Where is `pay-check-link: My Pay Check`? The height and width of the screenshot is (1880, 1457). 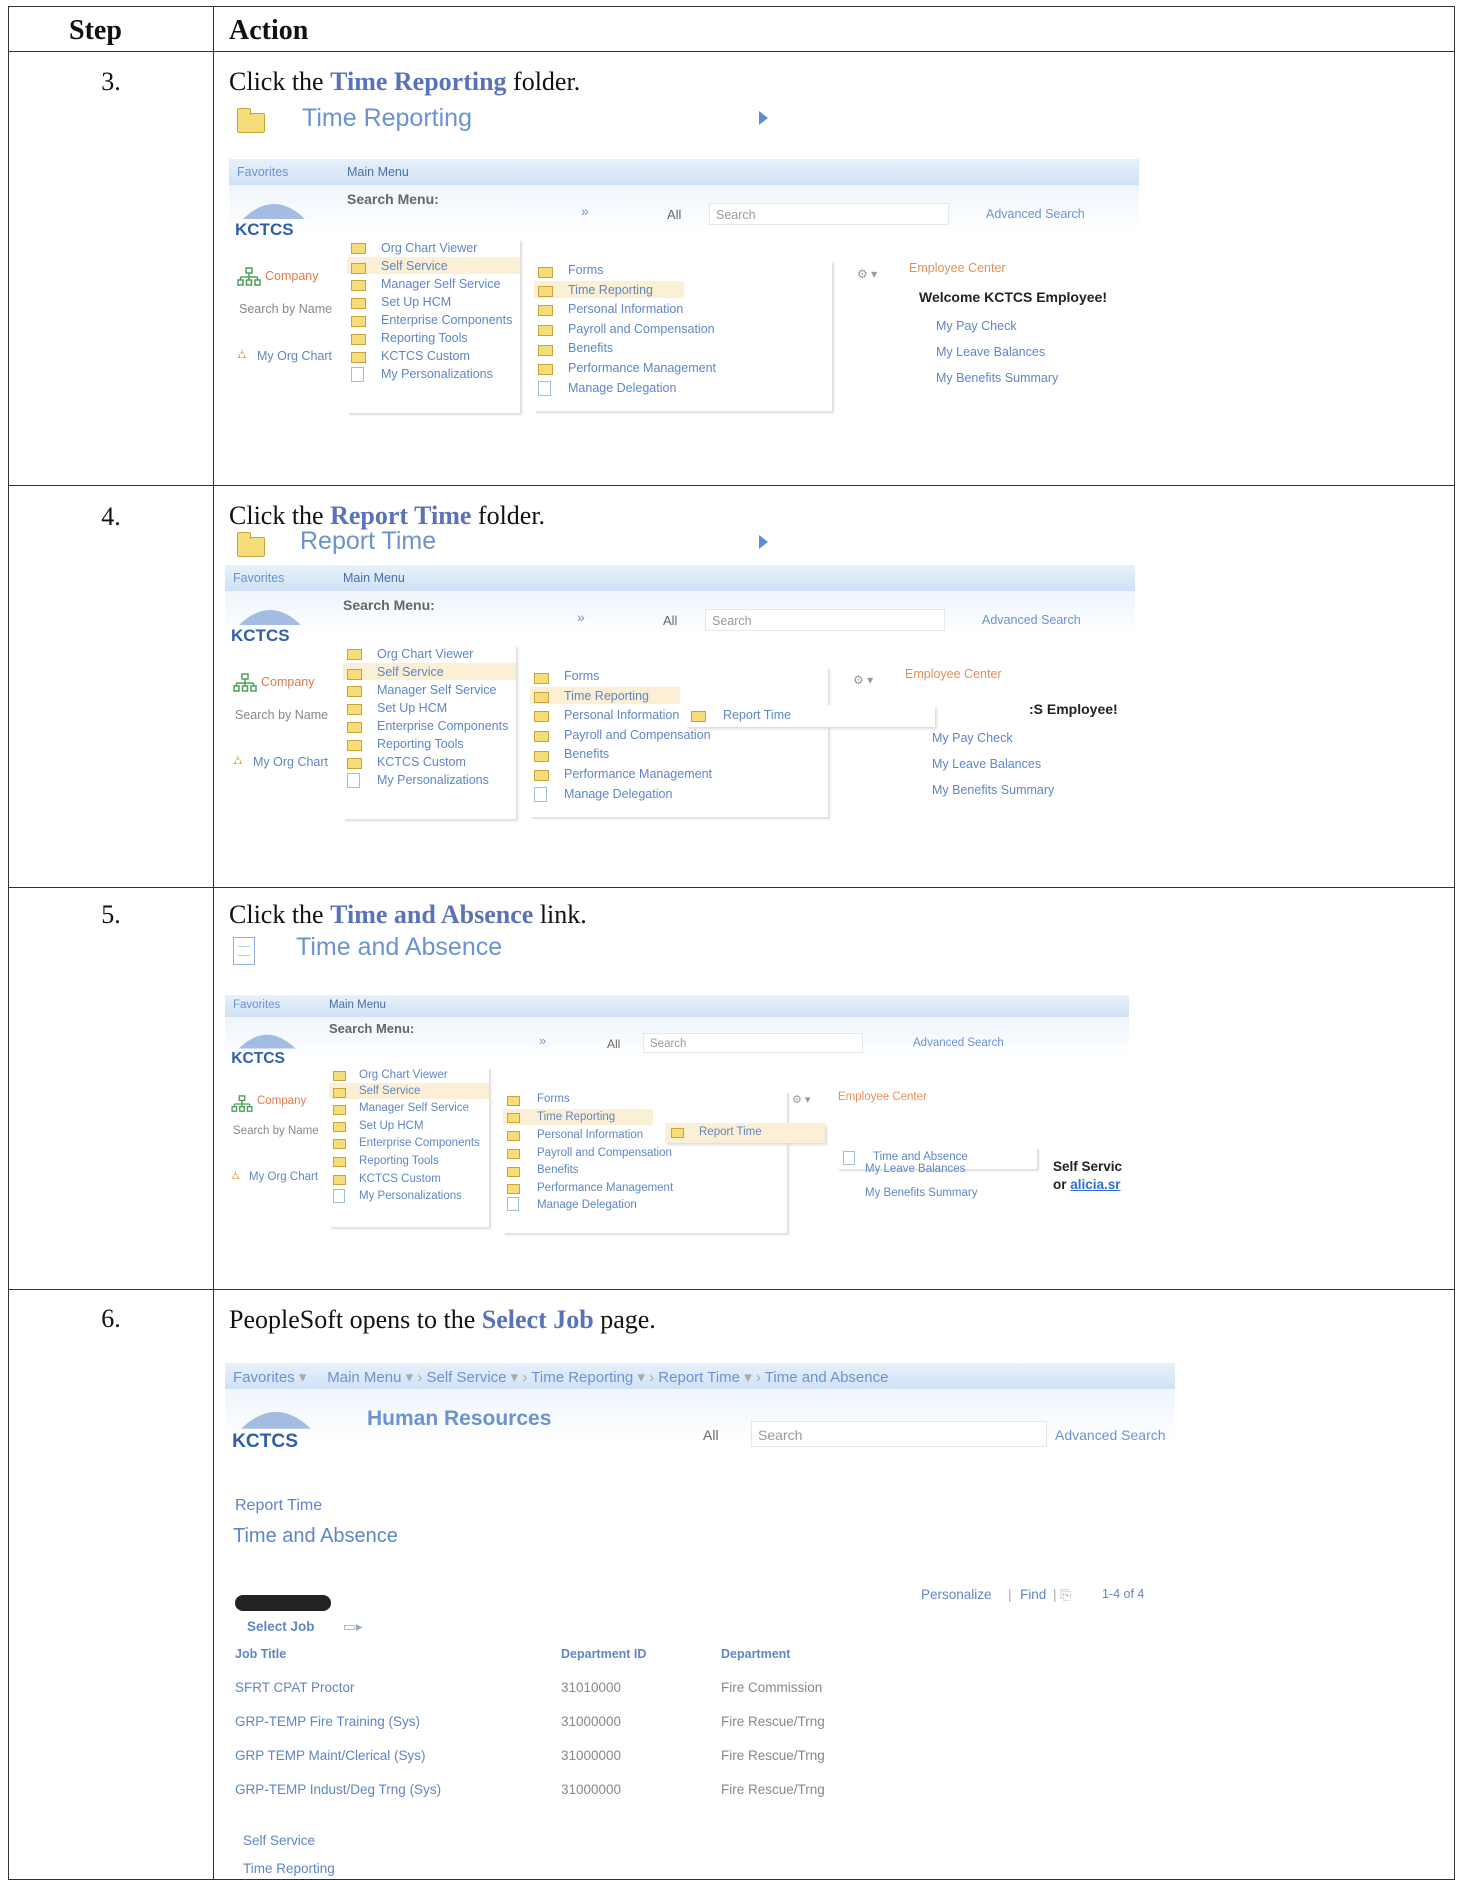 pay-check-link: My Pay Check is located at coordinates (976, 326).